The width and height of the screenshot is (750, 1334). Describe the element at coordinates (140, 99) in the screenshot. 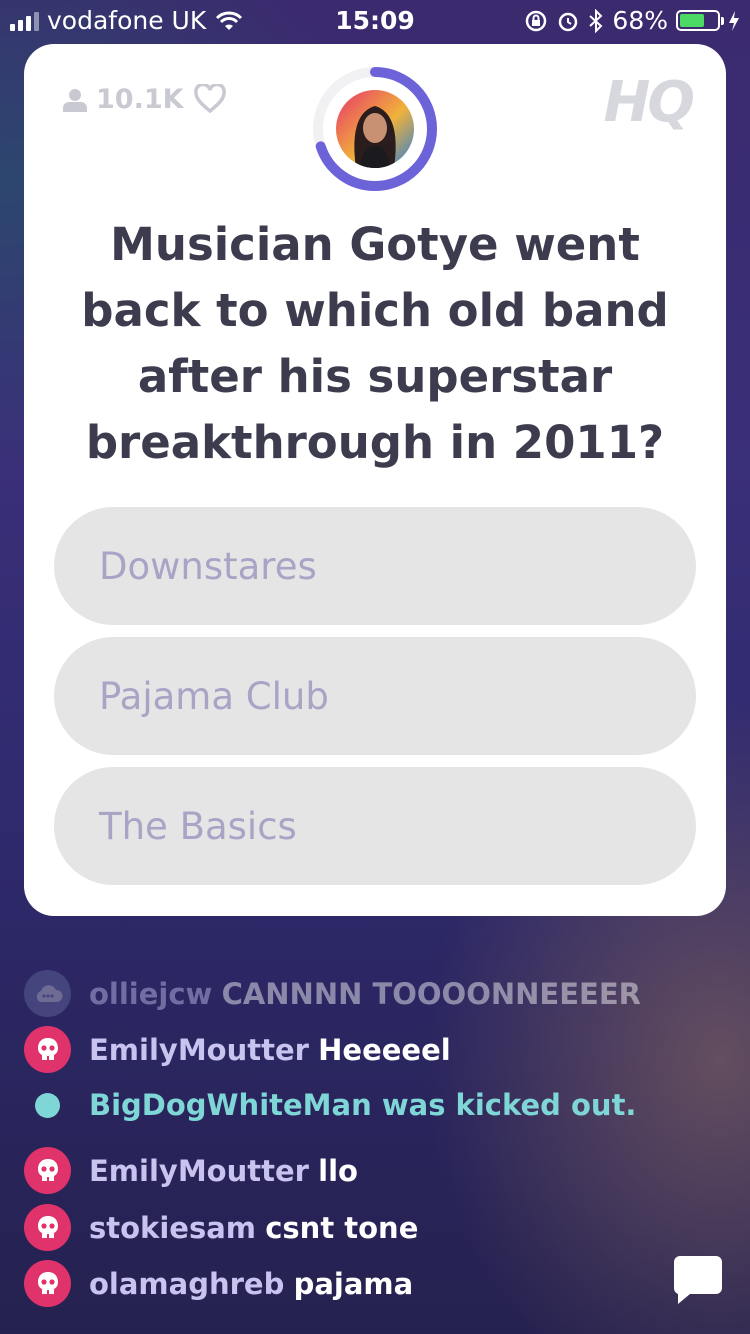

I see `viewer-count-label: 10.1K` at that location.